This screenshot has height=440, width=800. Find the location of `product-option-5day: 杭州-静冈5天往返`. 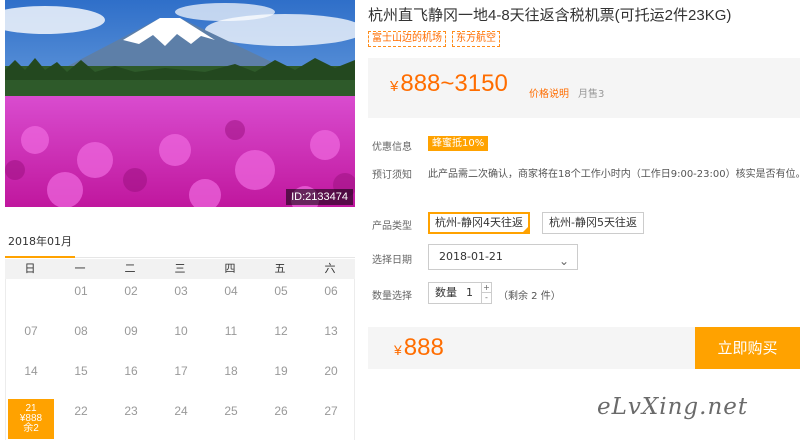

product-option-5day: 杭州-静冈5天往返 is located at coordinates (593, 223).